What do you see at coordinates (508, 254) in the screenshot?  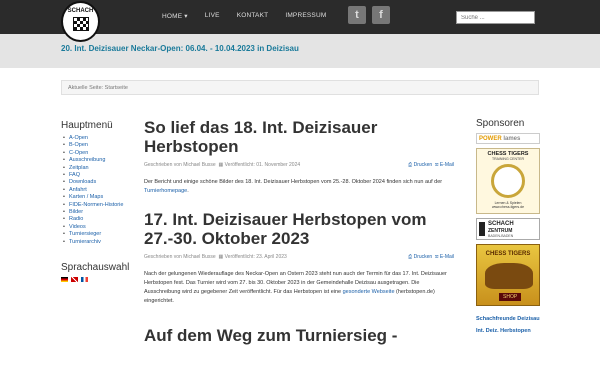 I see `sponsor-text: CHESS TIGERS` at bounding box center [508, 254].